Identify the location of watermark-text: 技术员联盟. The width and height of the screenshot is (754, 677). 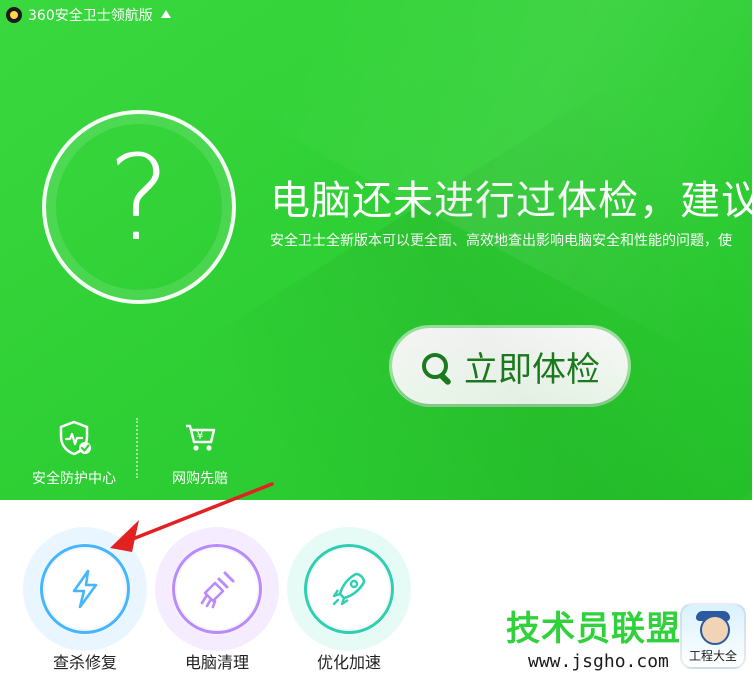
(593, 629).